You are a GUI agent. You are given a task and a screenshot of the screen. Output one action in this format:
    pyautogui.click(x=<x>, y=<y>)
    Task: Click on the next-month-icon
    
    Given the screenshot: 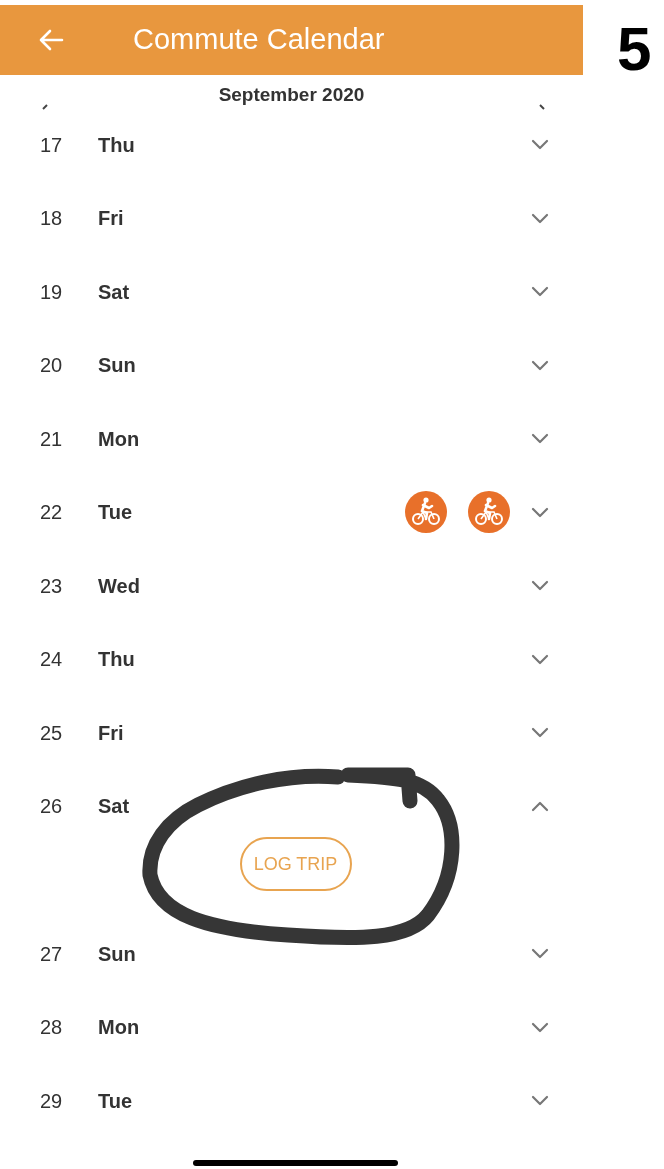 What is the action you would take?
    pyautogui.click(x=542, y=107)
    